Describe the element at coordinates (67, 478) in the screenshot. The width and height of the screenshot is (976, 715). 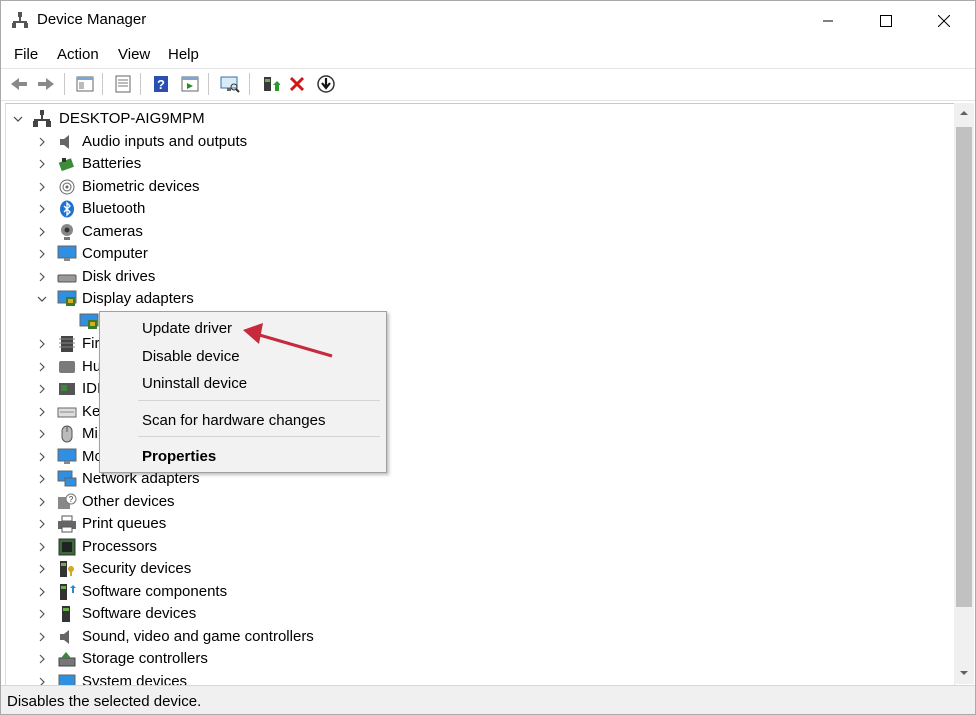
I see `network-adapter-icon` at that location.